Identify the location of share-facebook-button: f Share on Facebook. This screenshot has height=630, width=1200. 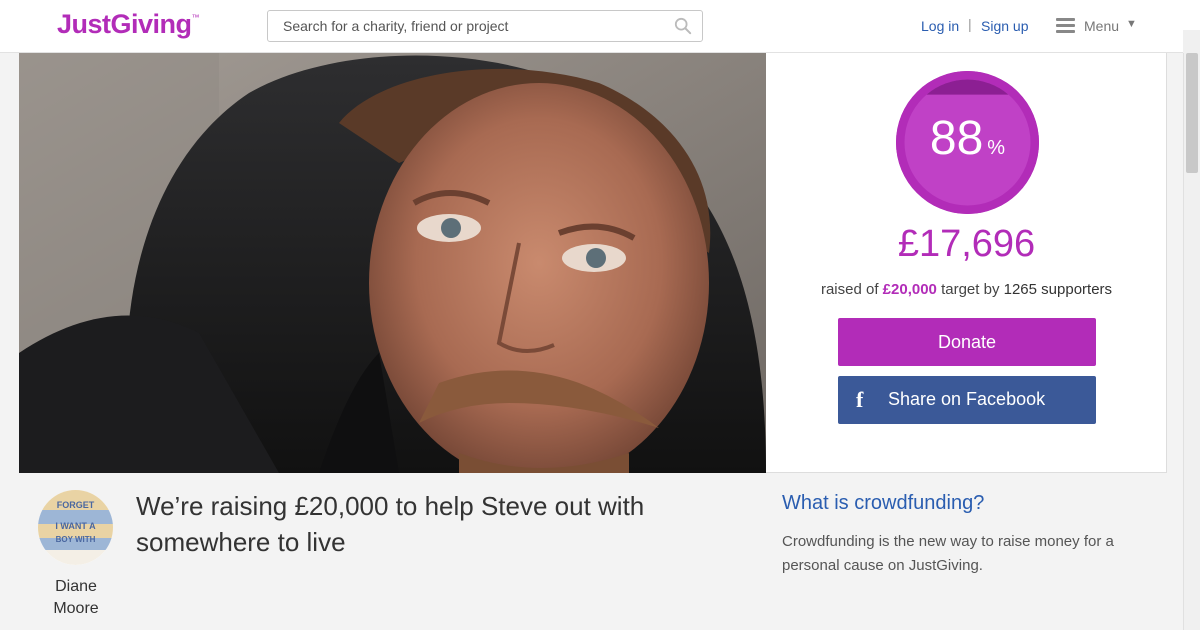
(967, 400).